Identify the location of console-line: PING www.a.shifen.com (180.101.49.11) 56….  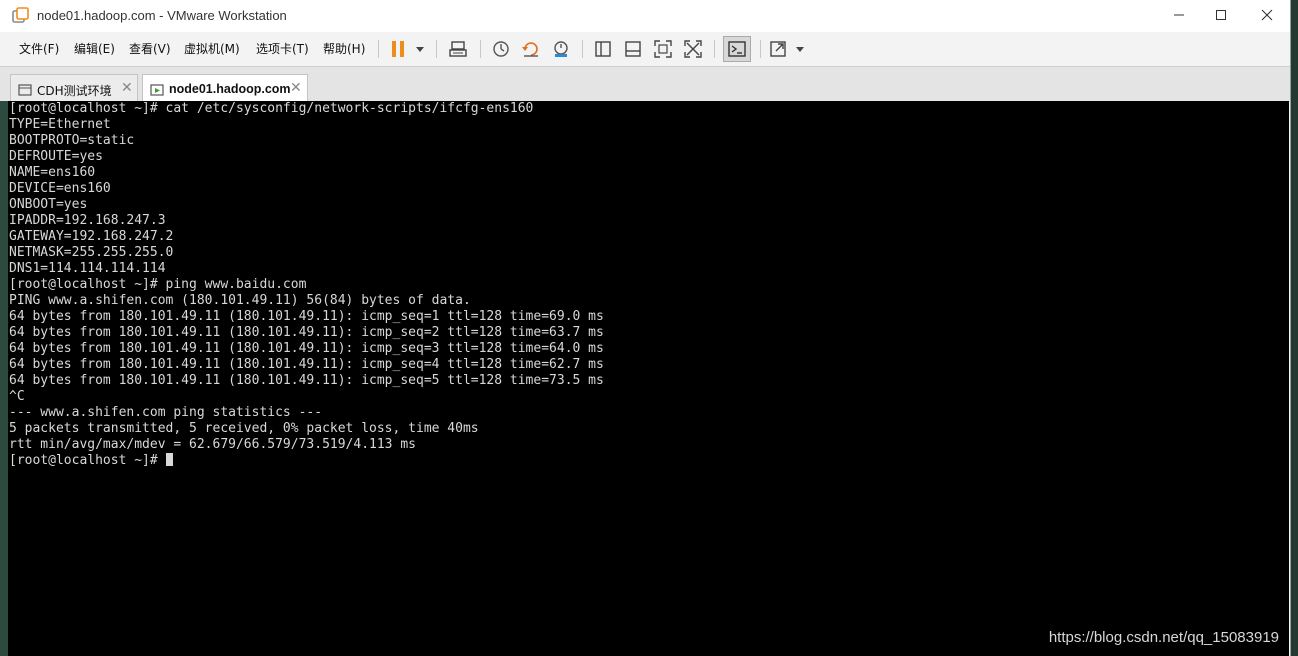
(240, 300).